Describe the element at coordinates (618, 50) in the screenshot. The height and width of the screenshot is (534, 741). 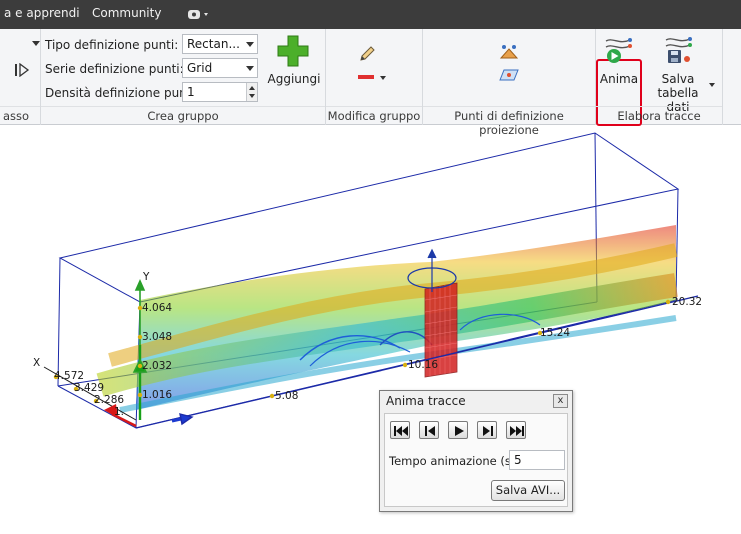
I see `animate-traces-icon` at that location.